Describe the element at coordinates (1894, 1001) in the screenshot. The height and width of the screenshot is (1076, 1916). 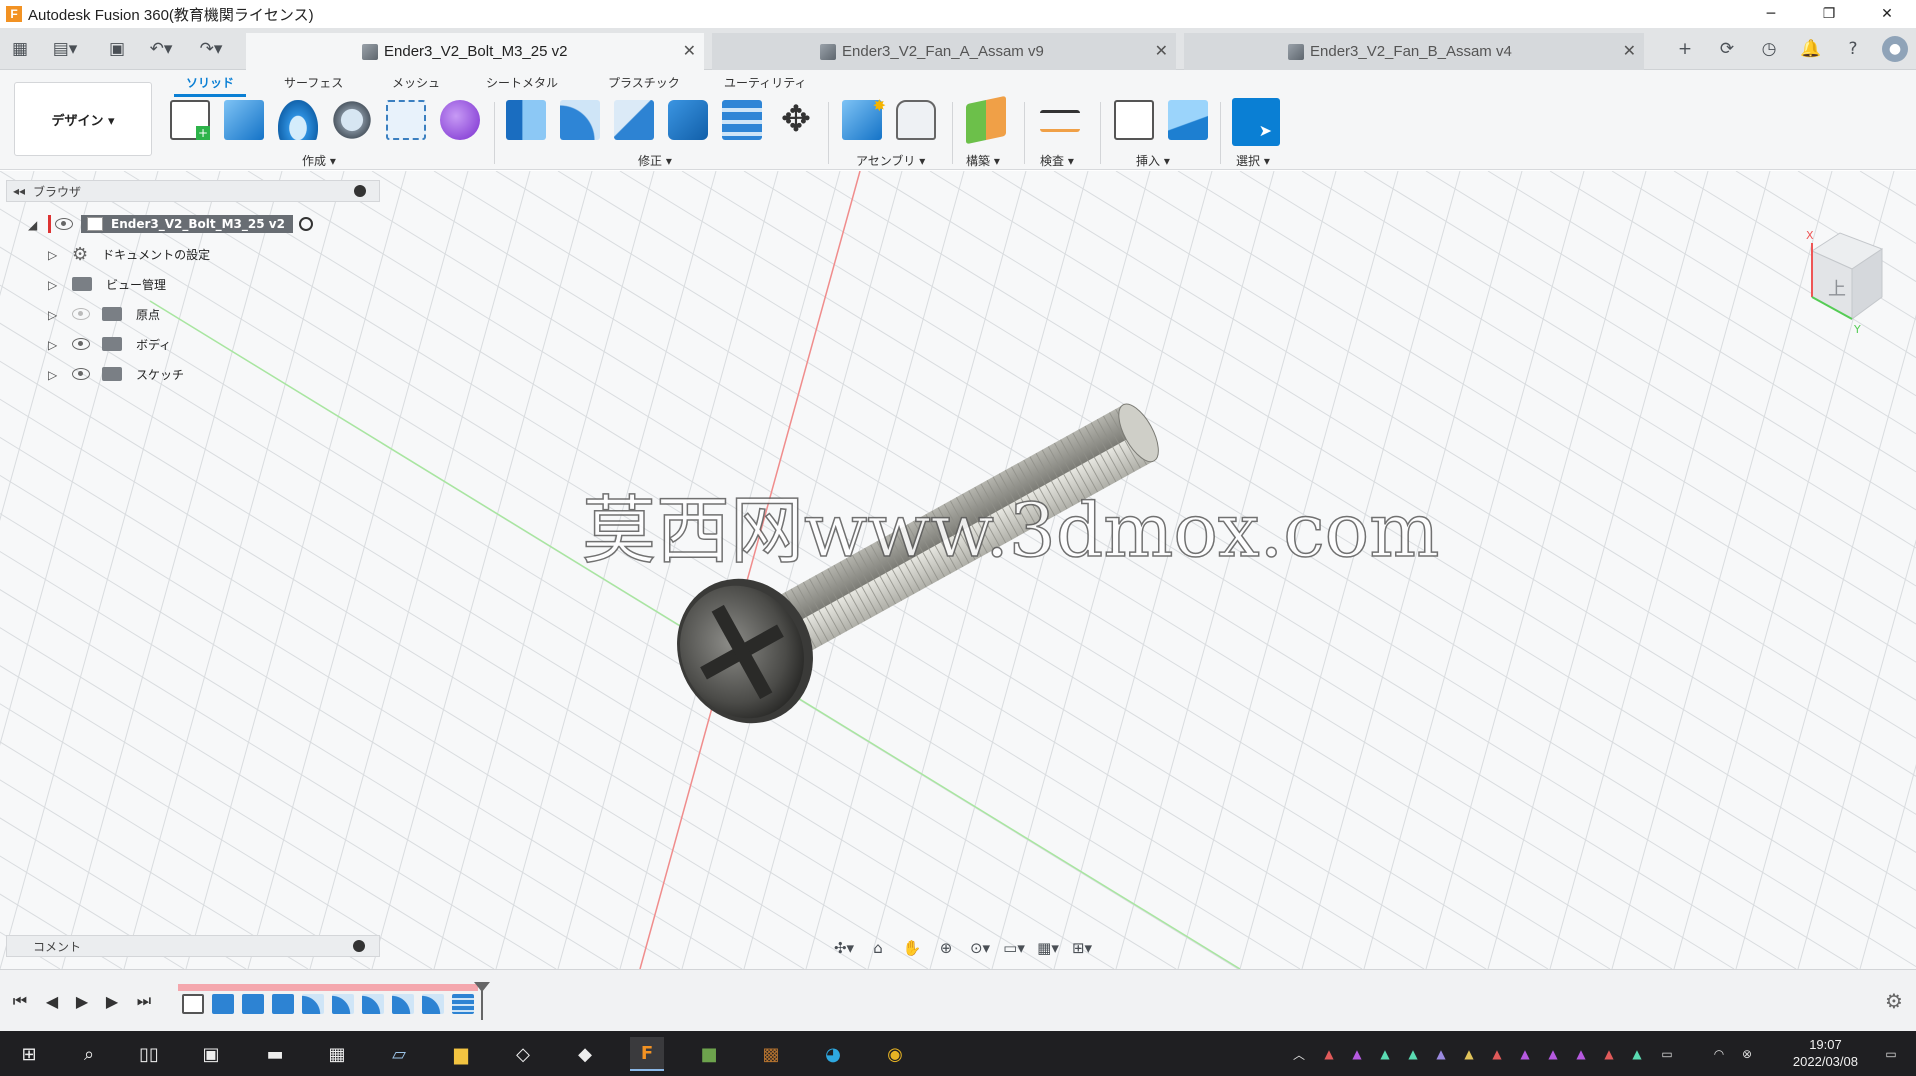
I see `timeline-settings-gear-icon: ⚙` at that location.